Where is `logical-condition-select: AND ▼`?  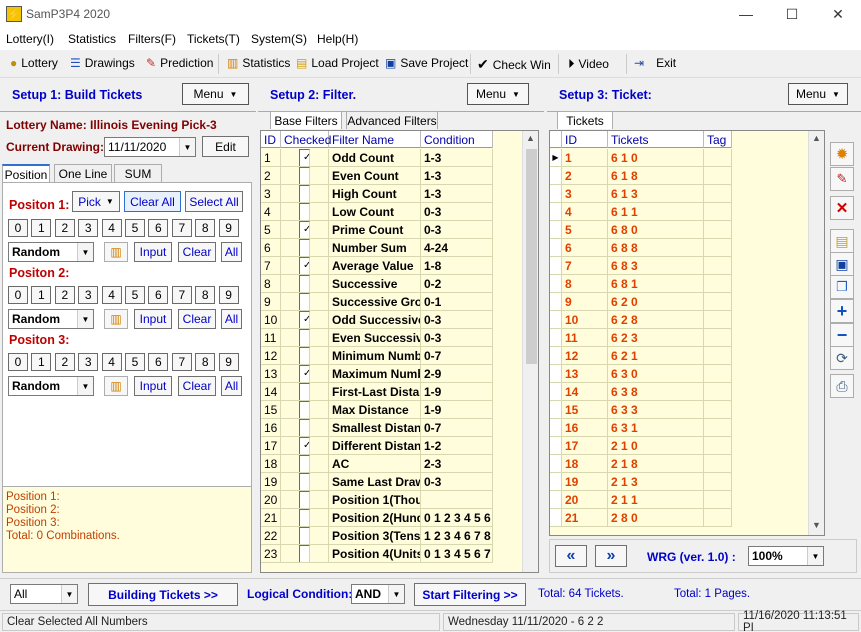 logical-condition-select: AND ▼ is located at coordinates (378, 594).